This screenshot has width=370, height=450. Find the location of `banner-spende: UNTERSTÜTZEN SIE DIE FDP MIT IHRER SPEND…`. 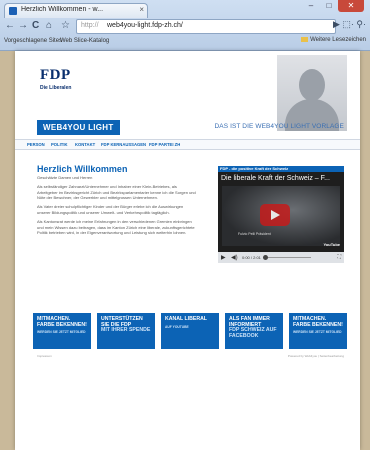

banner-spende: UNTERSTÜTZEN SIE DIE FDP MIT IHRER SPEND… is located at coordinates (126, 331).